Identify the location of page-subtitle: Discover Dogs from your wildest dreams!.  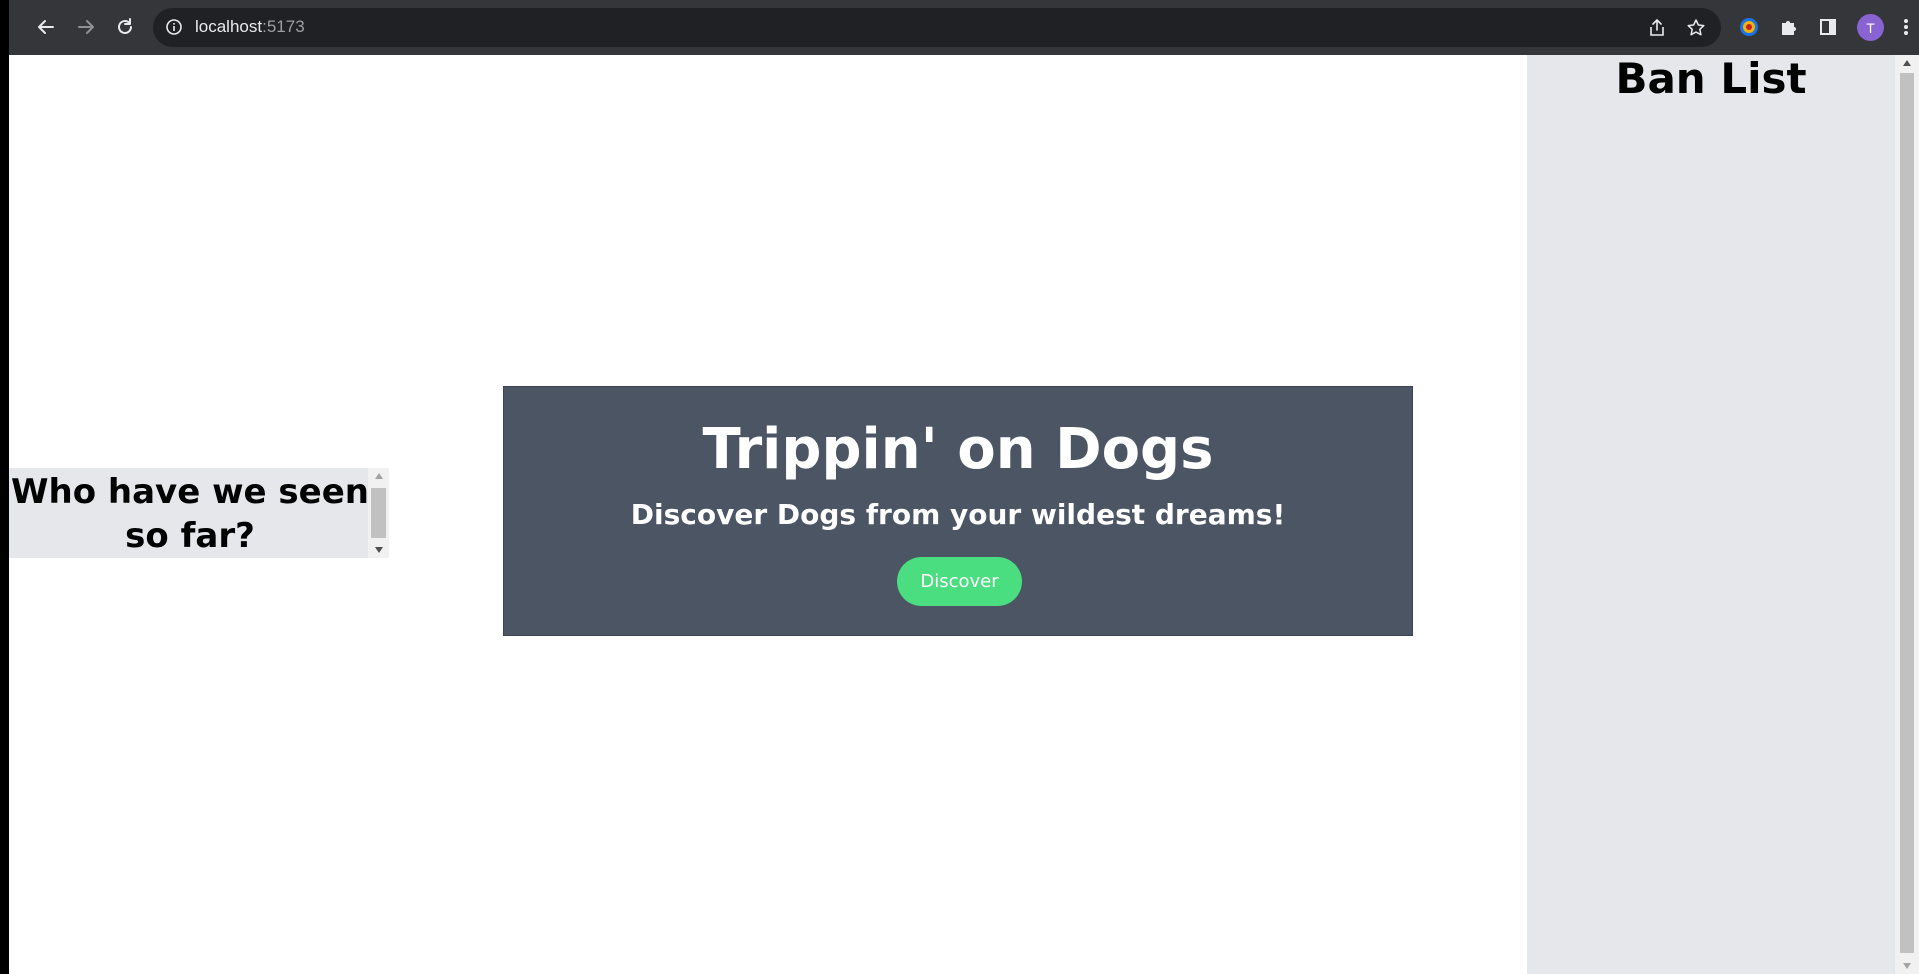
(958, 514).